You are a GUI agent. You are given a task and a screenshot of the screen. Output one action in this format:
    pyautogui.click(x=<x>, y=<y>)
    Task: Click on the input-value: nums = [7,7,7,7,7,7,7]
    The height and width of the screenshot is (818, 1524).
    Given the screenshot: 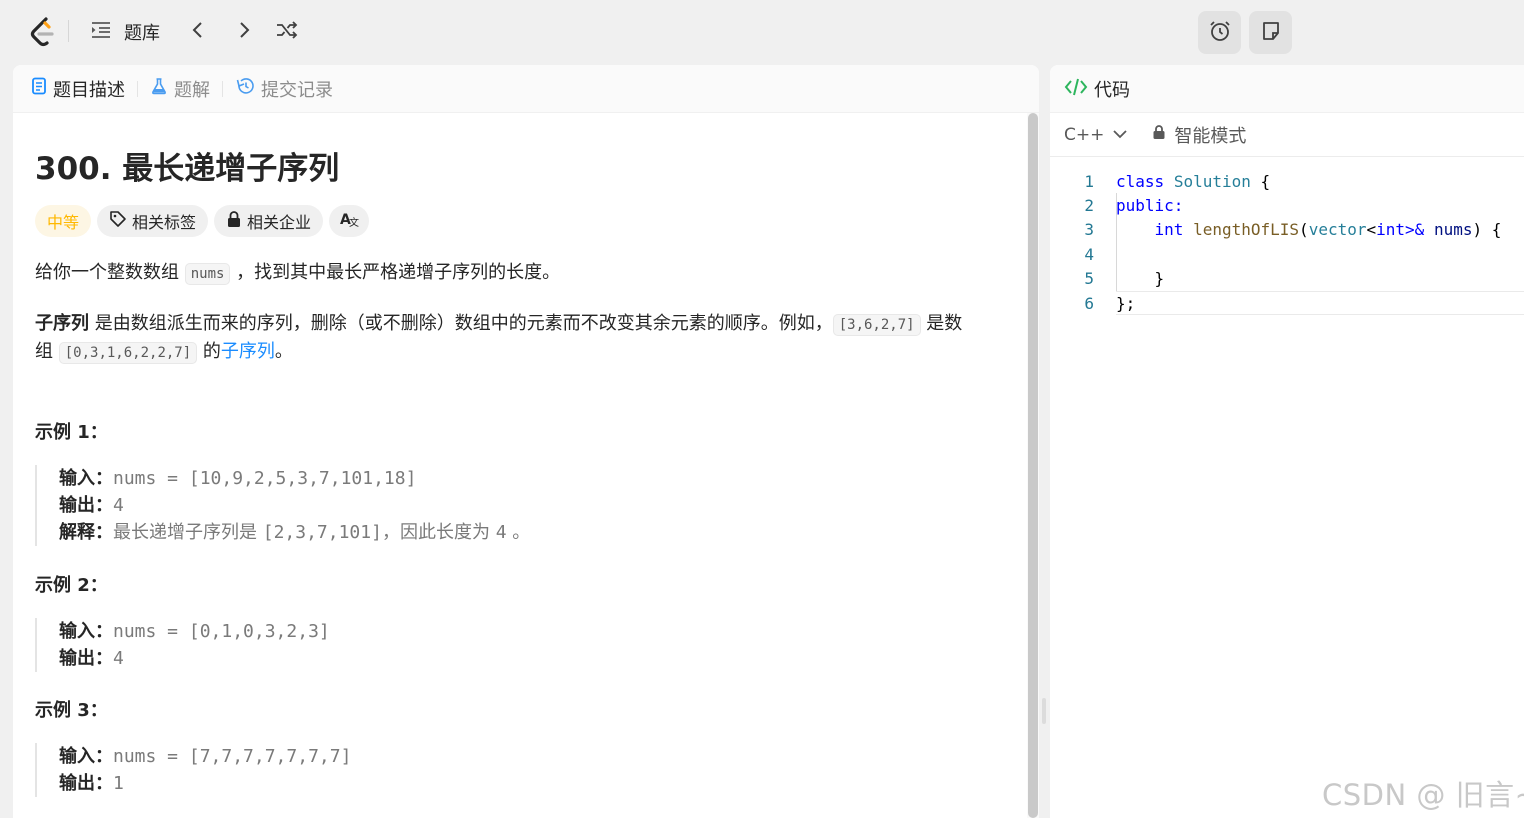 What is the action you would take?
    pyautogui.click(x=232, y=756)
    